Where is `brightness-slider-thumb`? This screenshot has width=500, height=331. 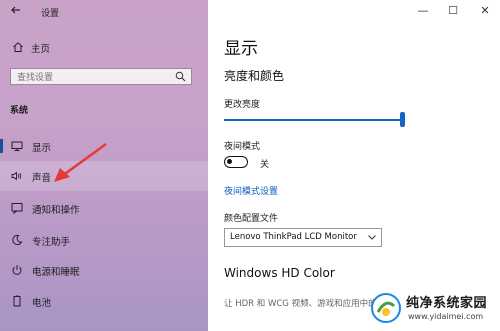
brightness-slider-thumb is located at coordinates (402, 119).